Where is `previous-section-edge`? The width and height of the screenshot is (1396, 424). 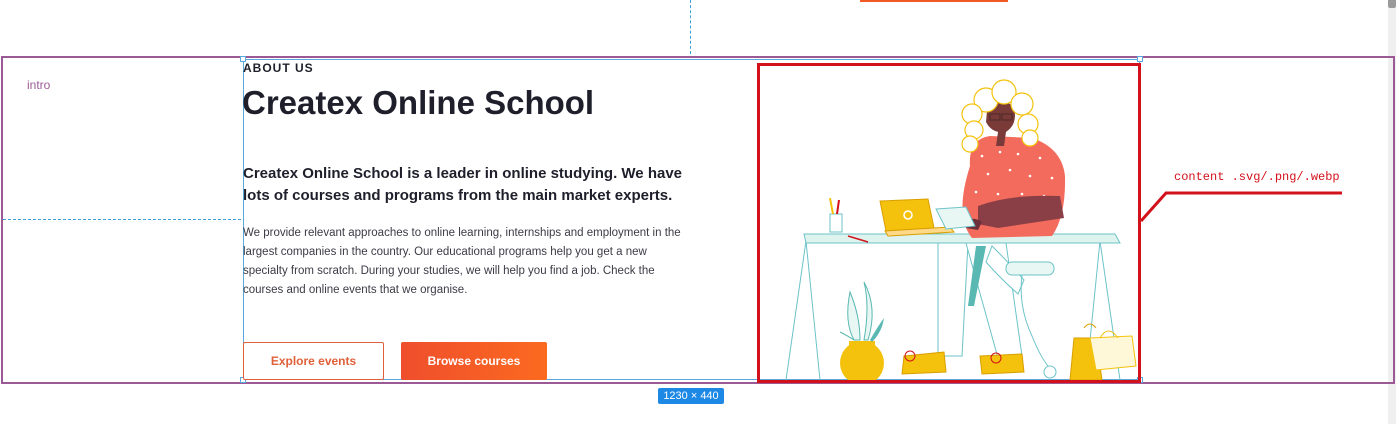
previous-section-edge is located at coordinates (934, 1).